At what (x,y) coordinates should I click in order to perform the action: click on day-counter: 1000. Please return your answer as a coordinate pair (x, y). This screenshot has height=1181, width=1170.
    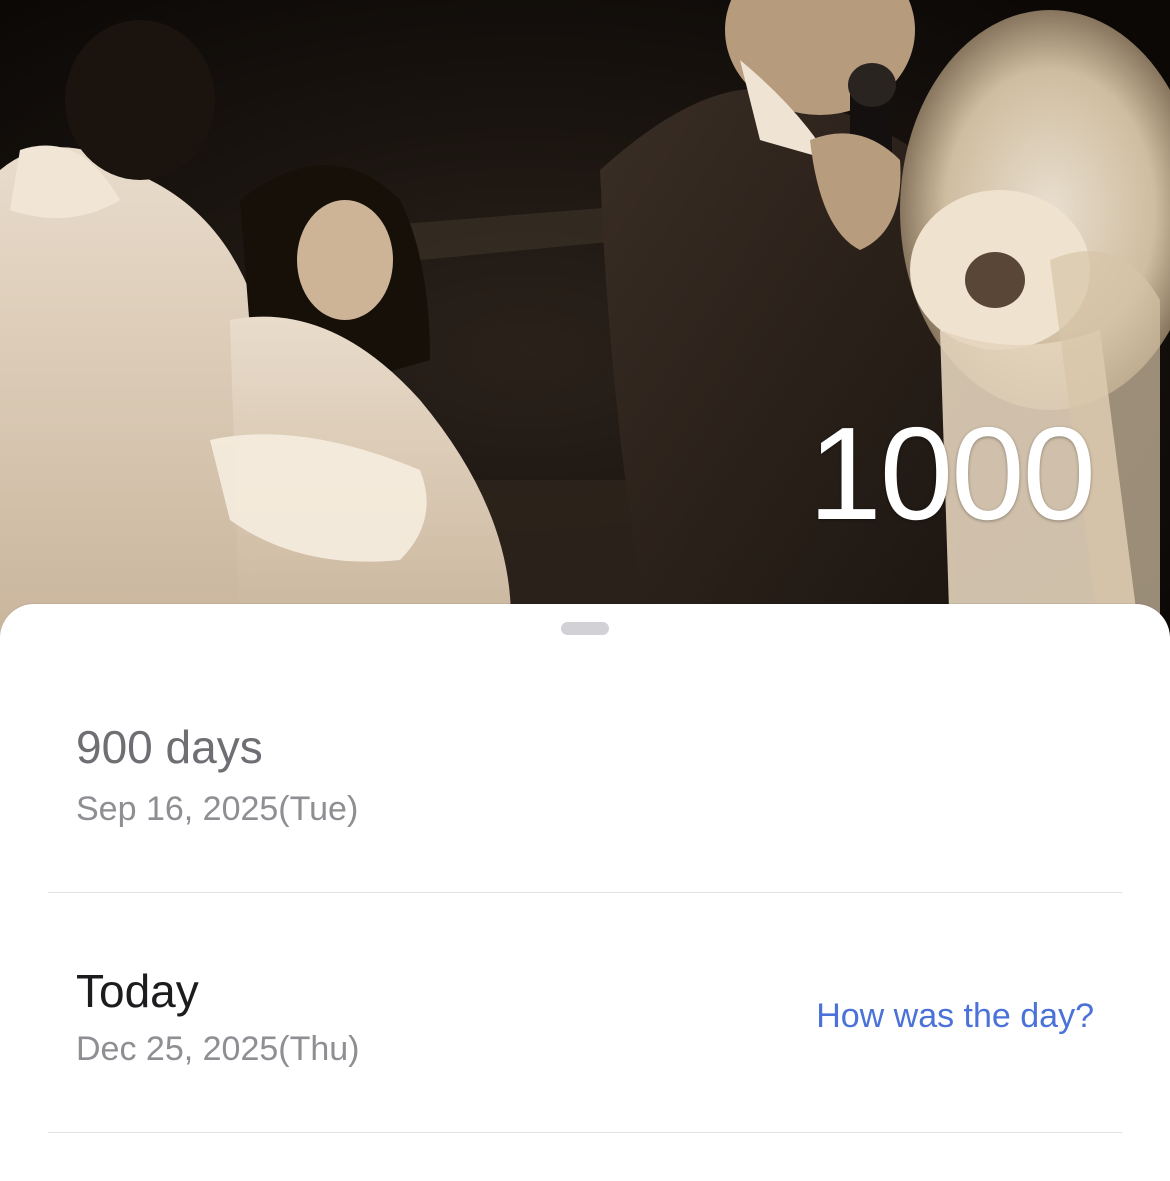
    Looking at the image, I should click on (952, 473).